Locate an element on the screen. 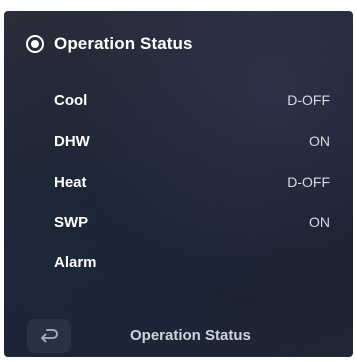  status-row-swp: SWP ON is located at coordinates (192, 222).